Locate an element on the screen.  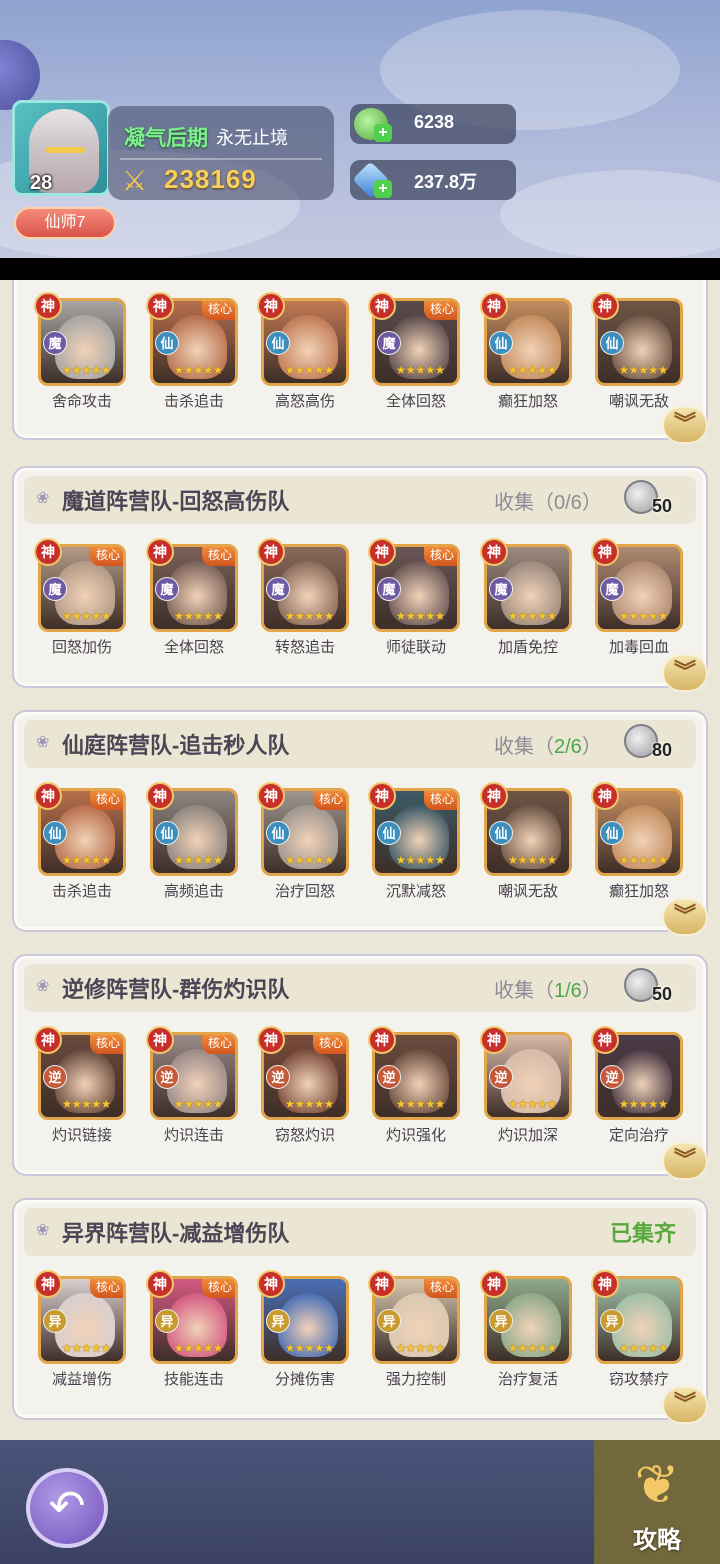
hero-skill-label: 高怒高伤 is located at coordinates (304, 401).